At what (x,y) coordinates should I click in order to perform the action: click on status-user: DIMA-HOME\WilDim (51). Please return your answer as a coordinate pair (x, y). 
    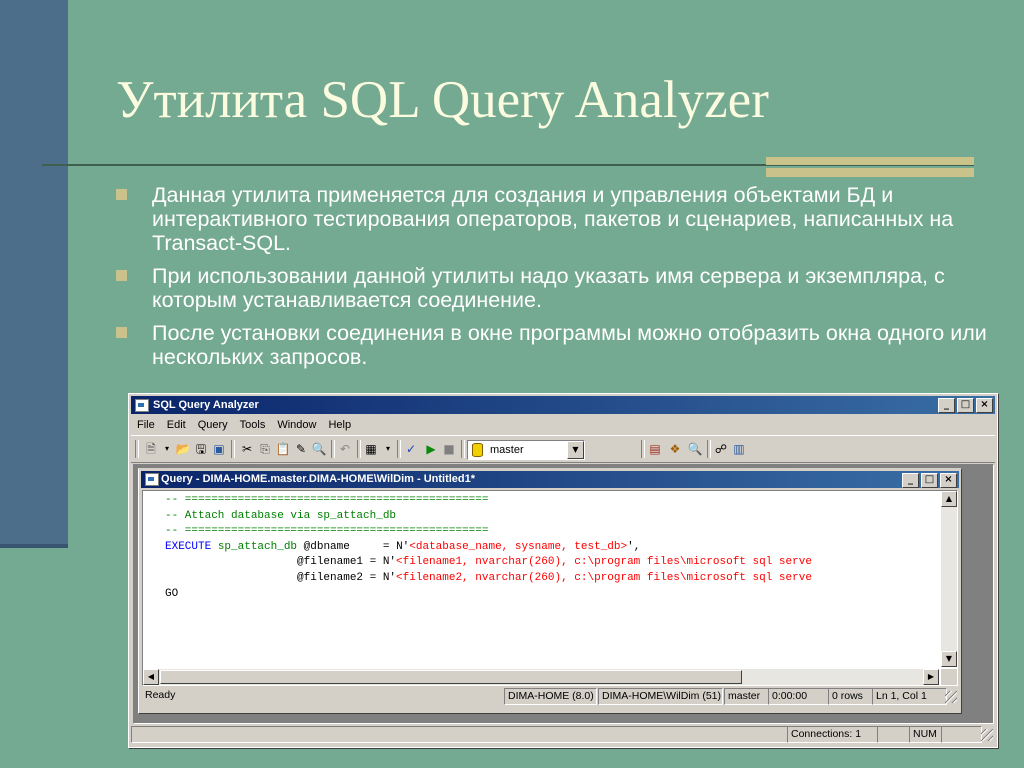
    Looking at the image, I should click on (660, 696).